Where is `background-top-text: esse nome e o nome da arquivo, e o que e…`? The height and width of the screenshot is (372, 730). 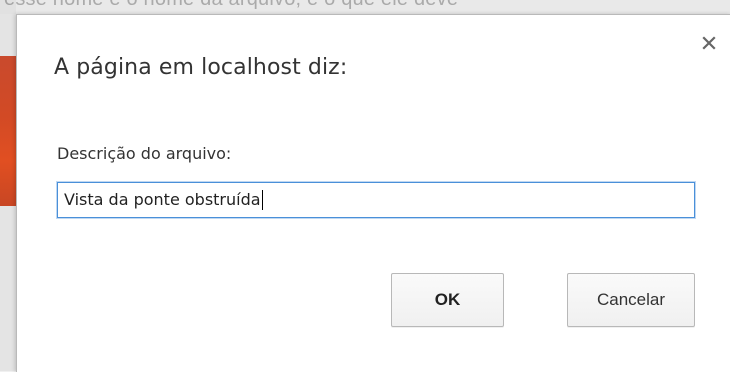
background-top-text: esse nome e o nome da arquivo, e o que e… is located at coordinates (231, 5).